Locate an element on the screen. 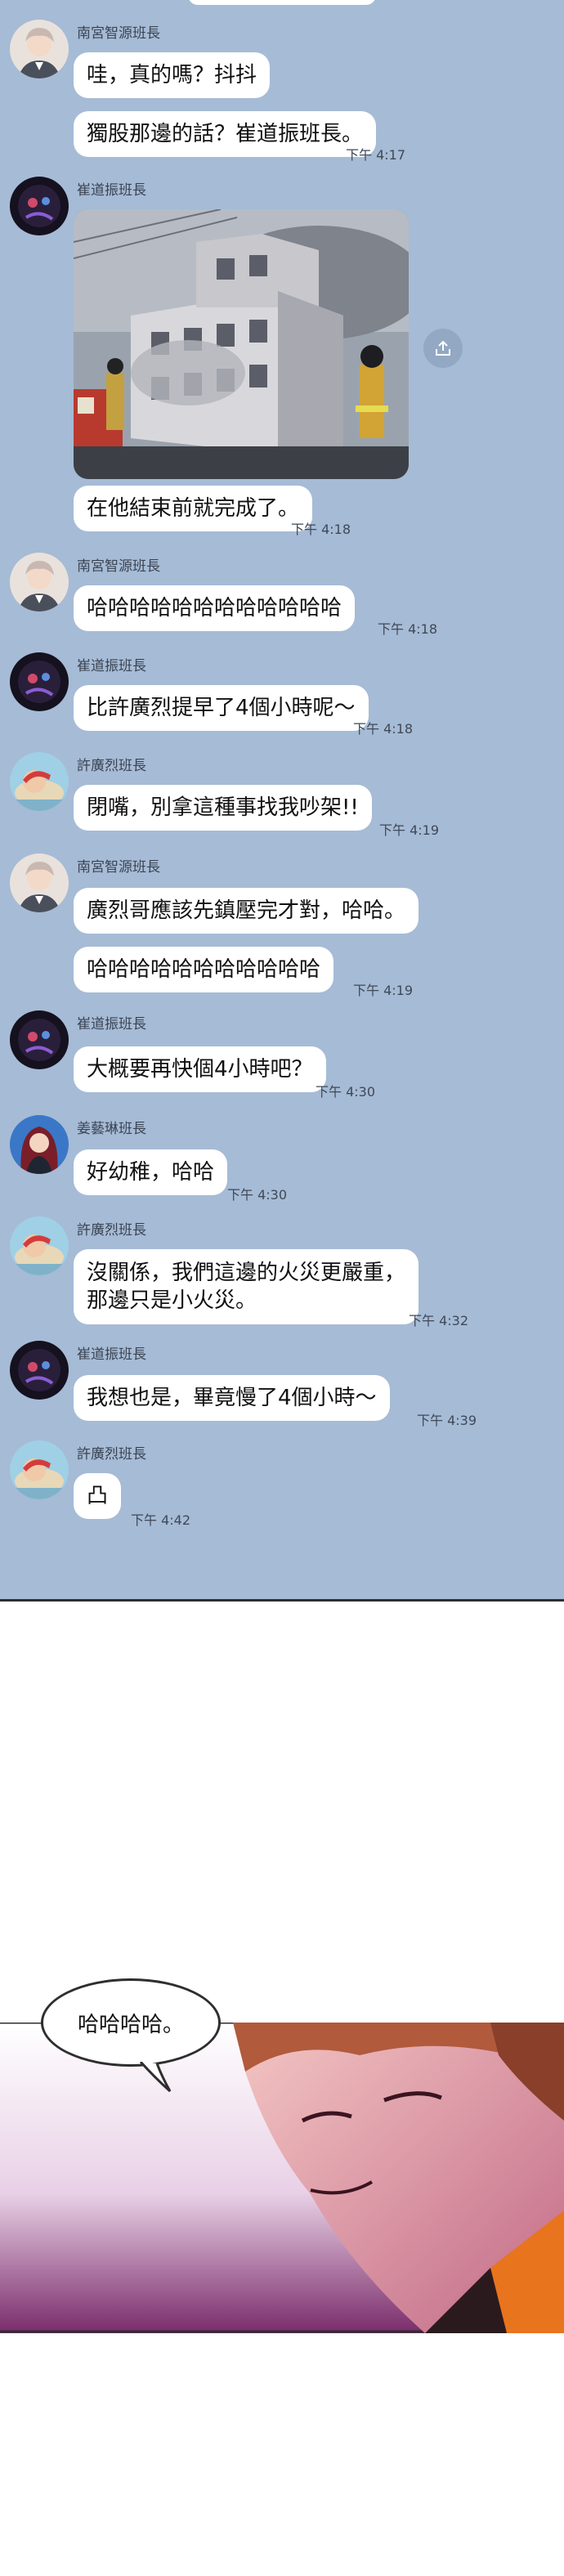 The image size is (564, 2576). message-bubble: 哇，真的嗎？抖抖 is located at coordinates (172, 75).